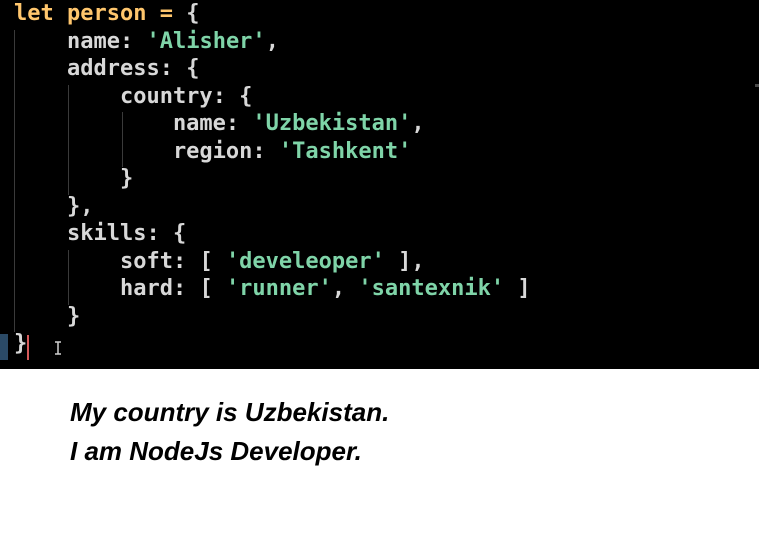 The width and height of the screenshot is (759, 546). I want to click on code-token-str: 'develeoper', so click(305, 261).